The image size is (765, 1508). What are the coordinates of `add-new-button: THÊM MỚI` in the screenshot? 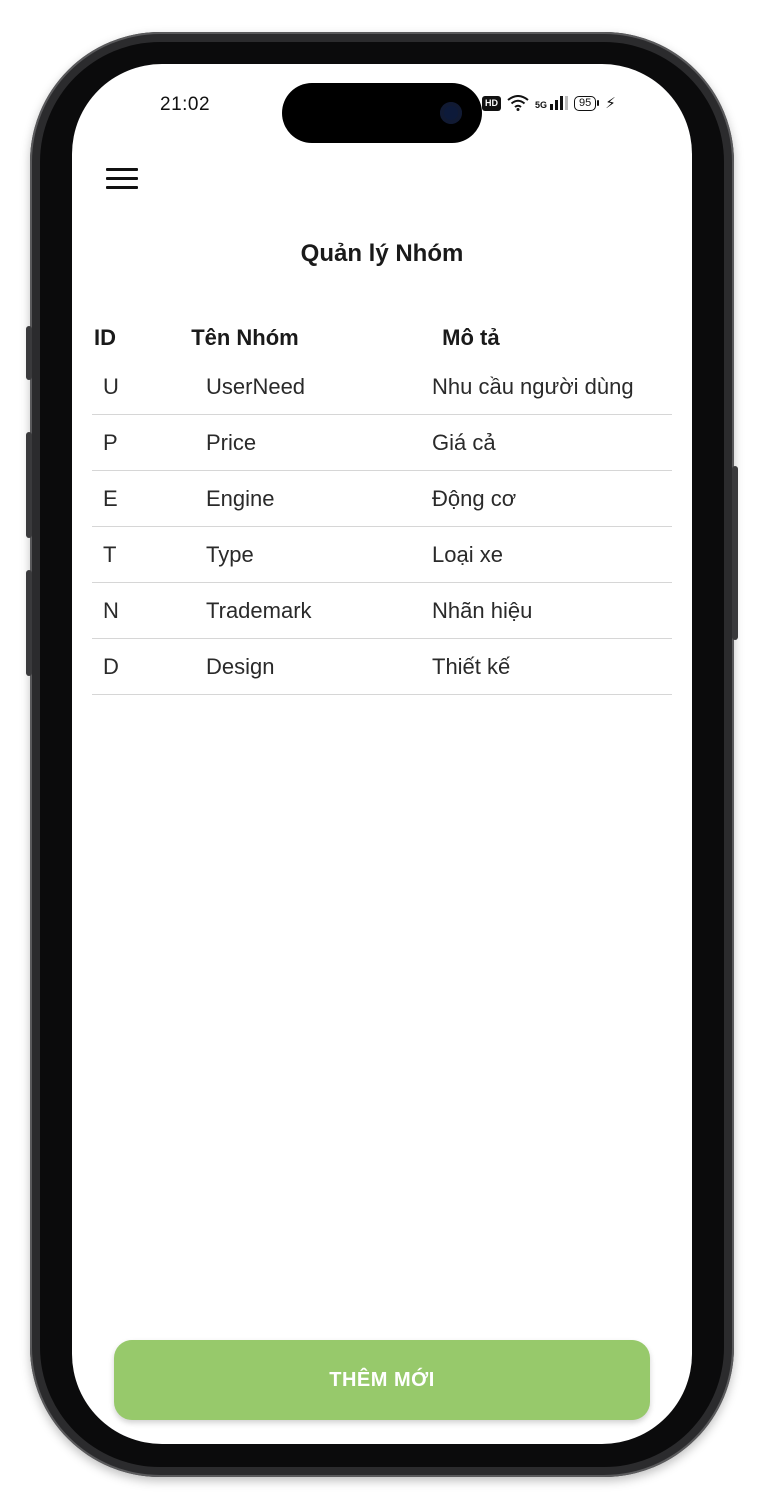 It's located at (382, 1380).